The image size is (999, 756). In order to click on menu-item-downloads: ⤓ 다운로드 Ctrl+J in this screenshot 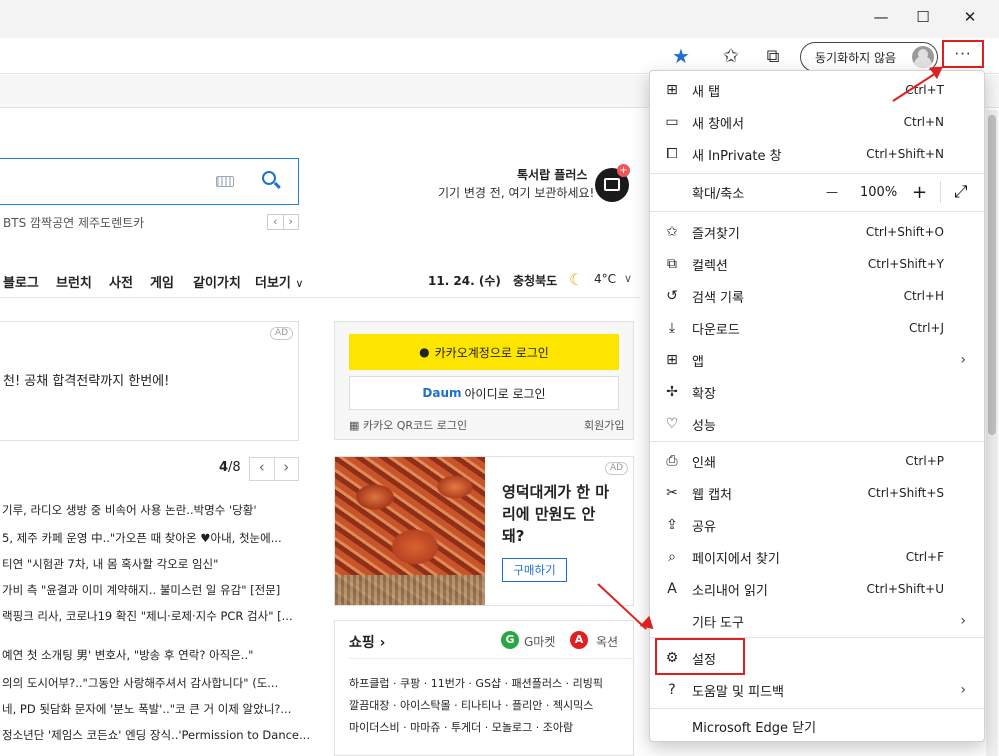, I will do `click(817, 328)`.